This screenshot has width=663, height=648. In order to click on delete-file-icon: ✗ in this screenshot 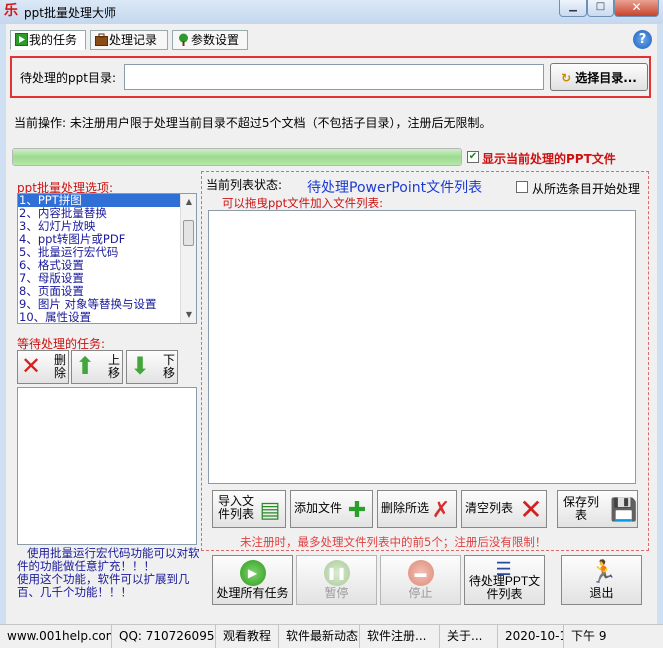, I will do `click(441, 509)`.